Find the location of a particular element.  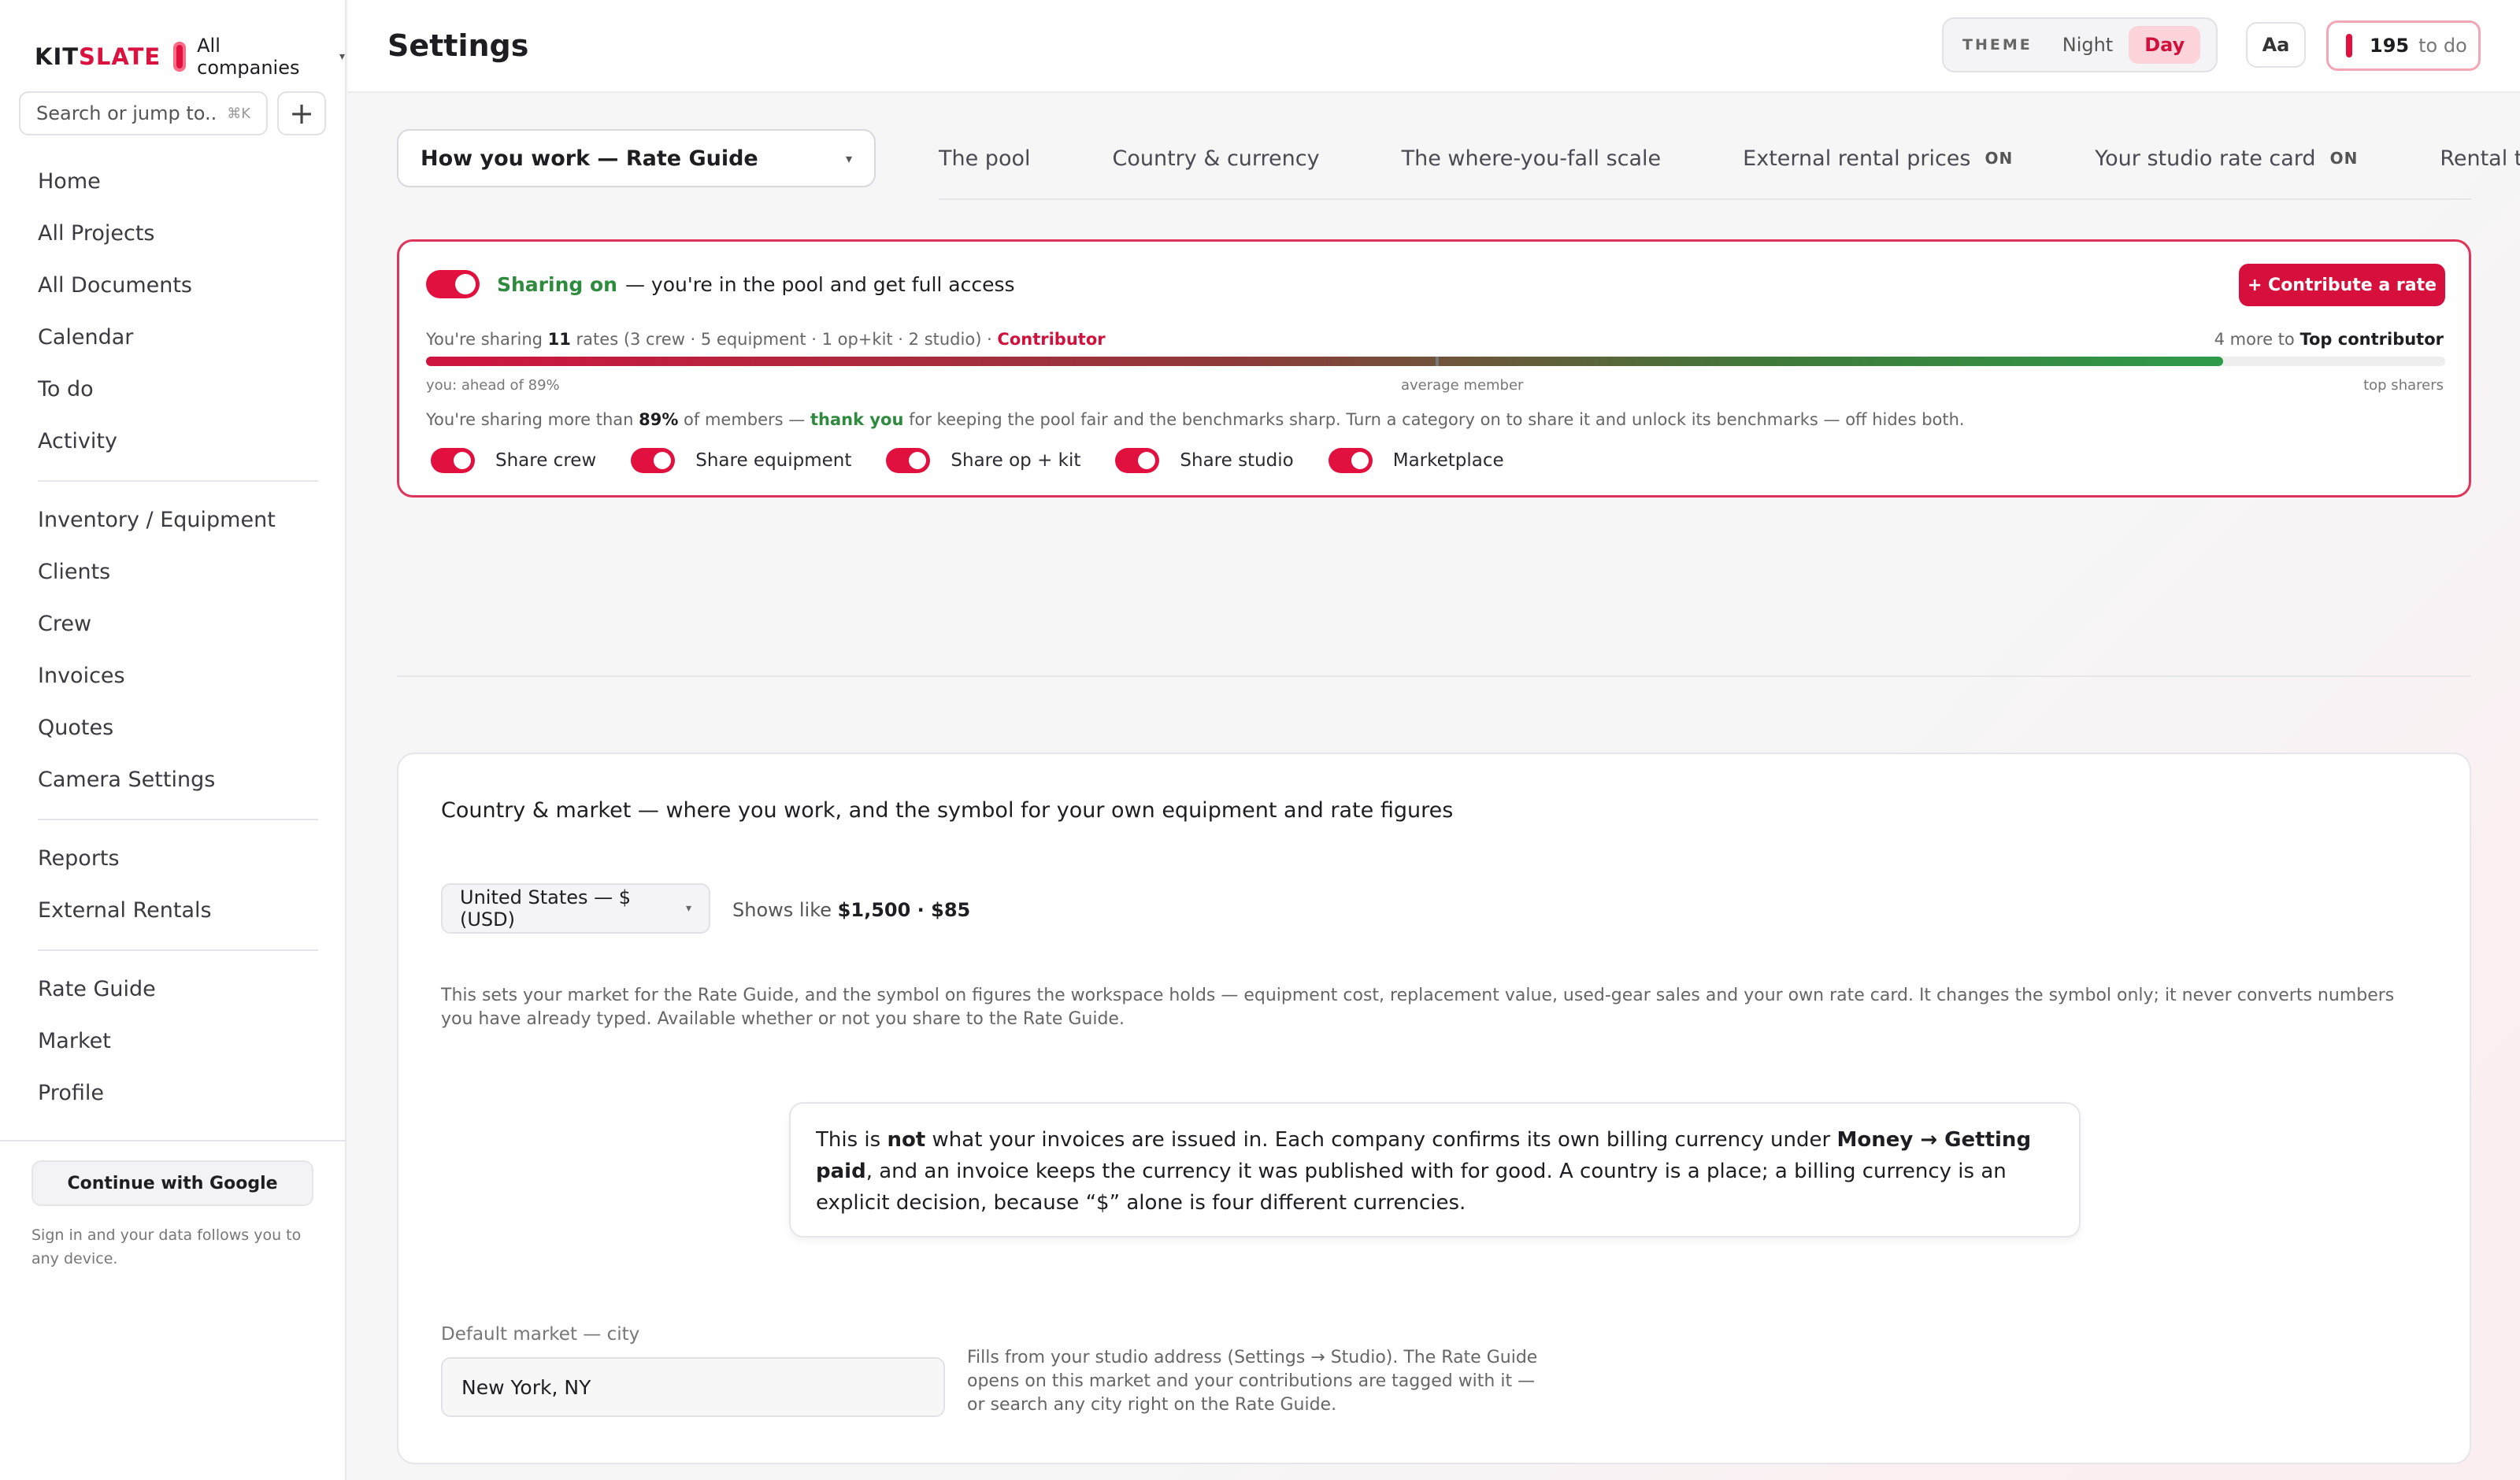

toggle-label: Share studio is located at coordinates (1237, 460).